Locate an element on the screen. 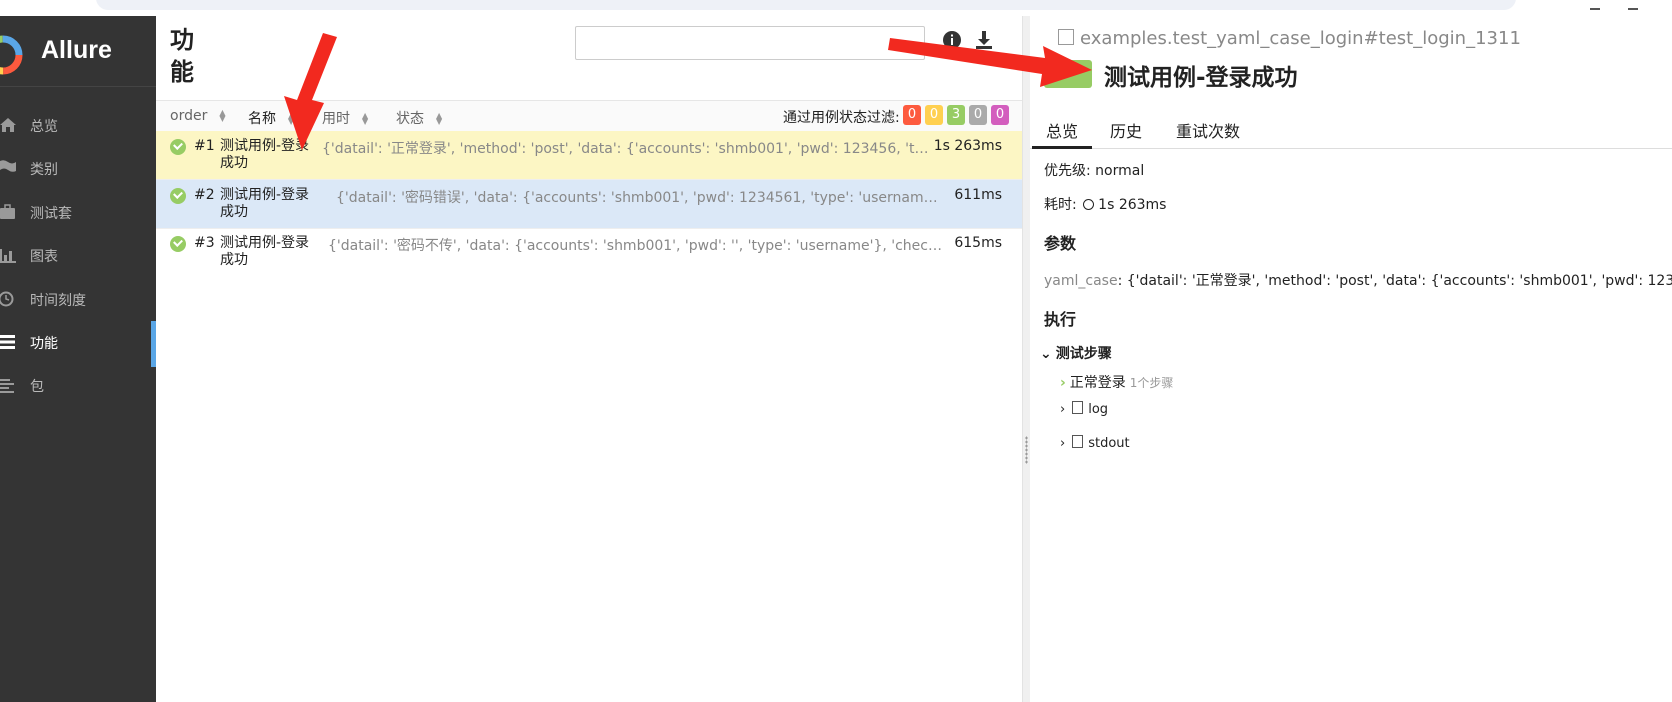 The height and width of the screenshot is (702, 1672). address-bar is located at coordinates (806, 5).